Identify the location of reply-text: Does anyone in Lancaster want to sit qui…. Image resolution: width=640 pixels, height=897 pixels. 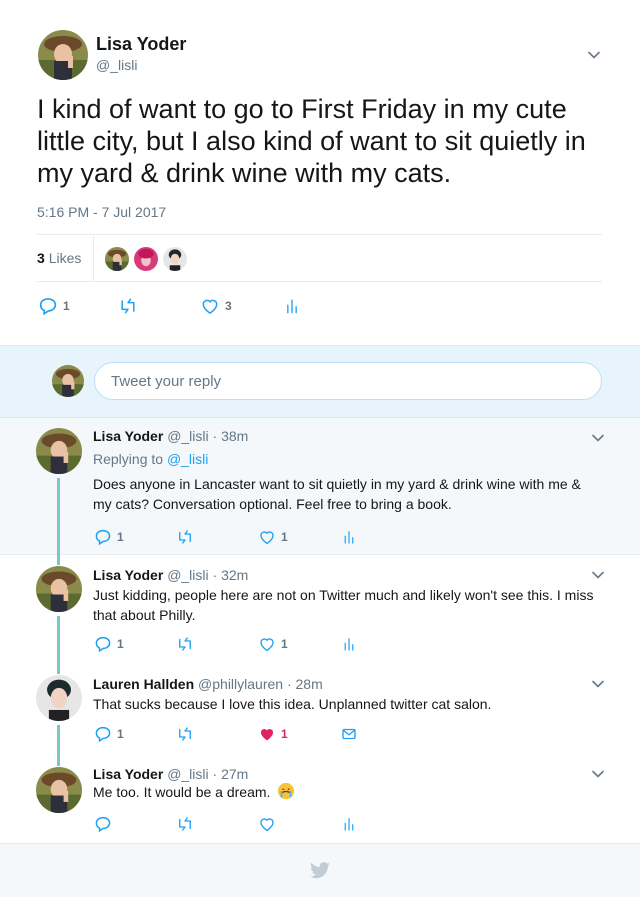
(337, 494).